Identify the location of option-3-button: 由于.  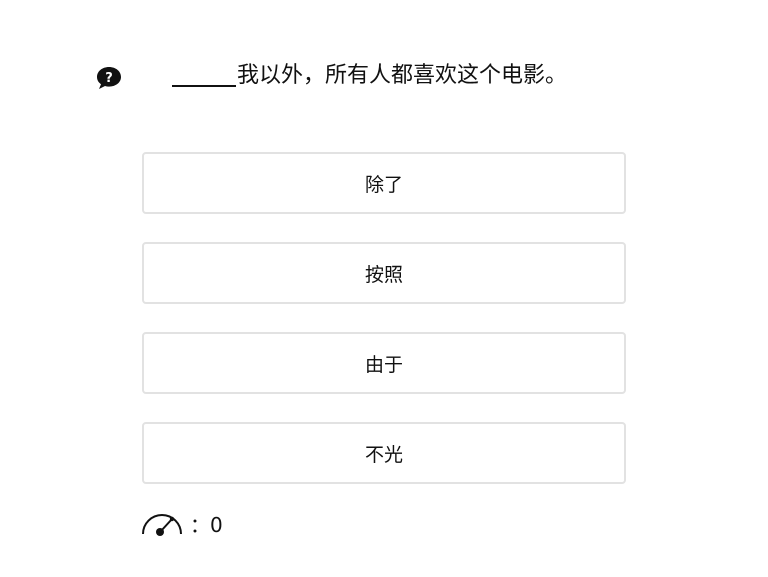
(384, 363).